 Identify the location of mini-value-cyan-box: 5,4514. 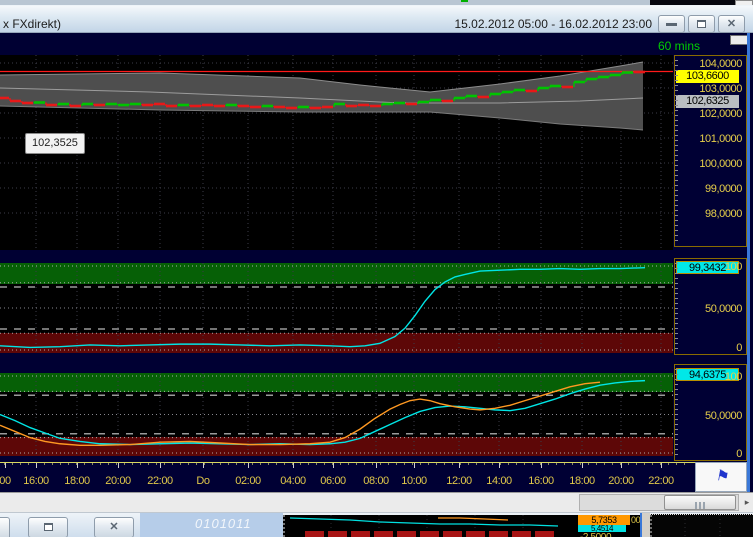
(602, 528).